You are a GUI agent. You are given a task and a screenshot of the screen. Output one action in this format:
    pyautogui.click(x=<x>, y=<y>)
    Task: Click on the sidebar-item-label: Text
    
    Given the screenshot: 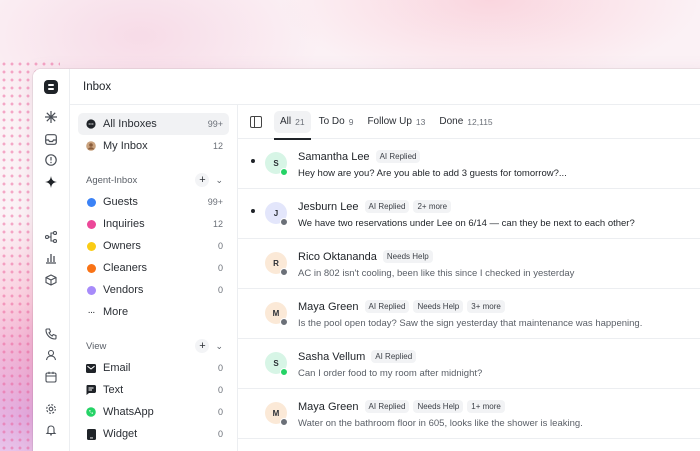 What is the action you would take?
    pyautogui.click(x=113, y=390)
    